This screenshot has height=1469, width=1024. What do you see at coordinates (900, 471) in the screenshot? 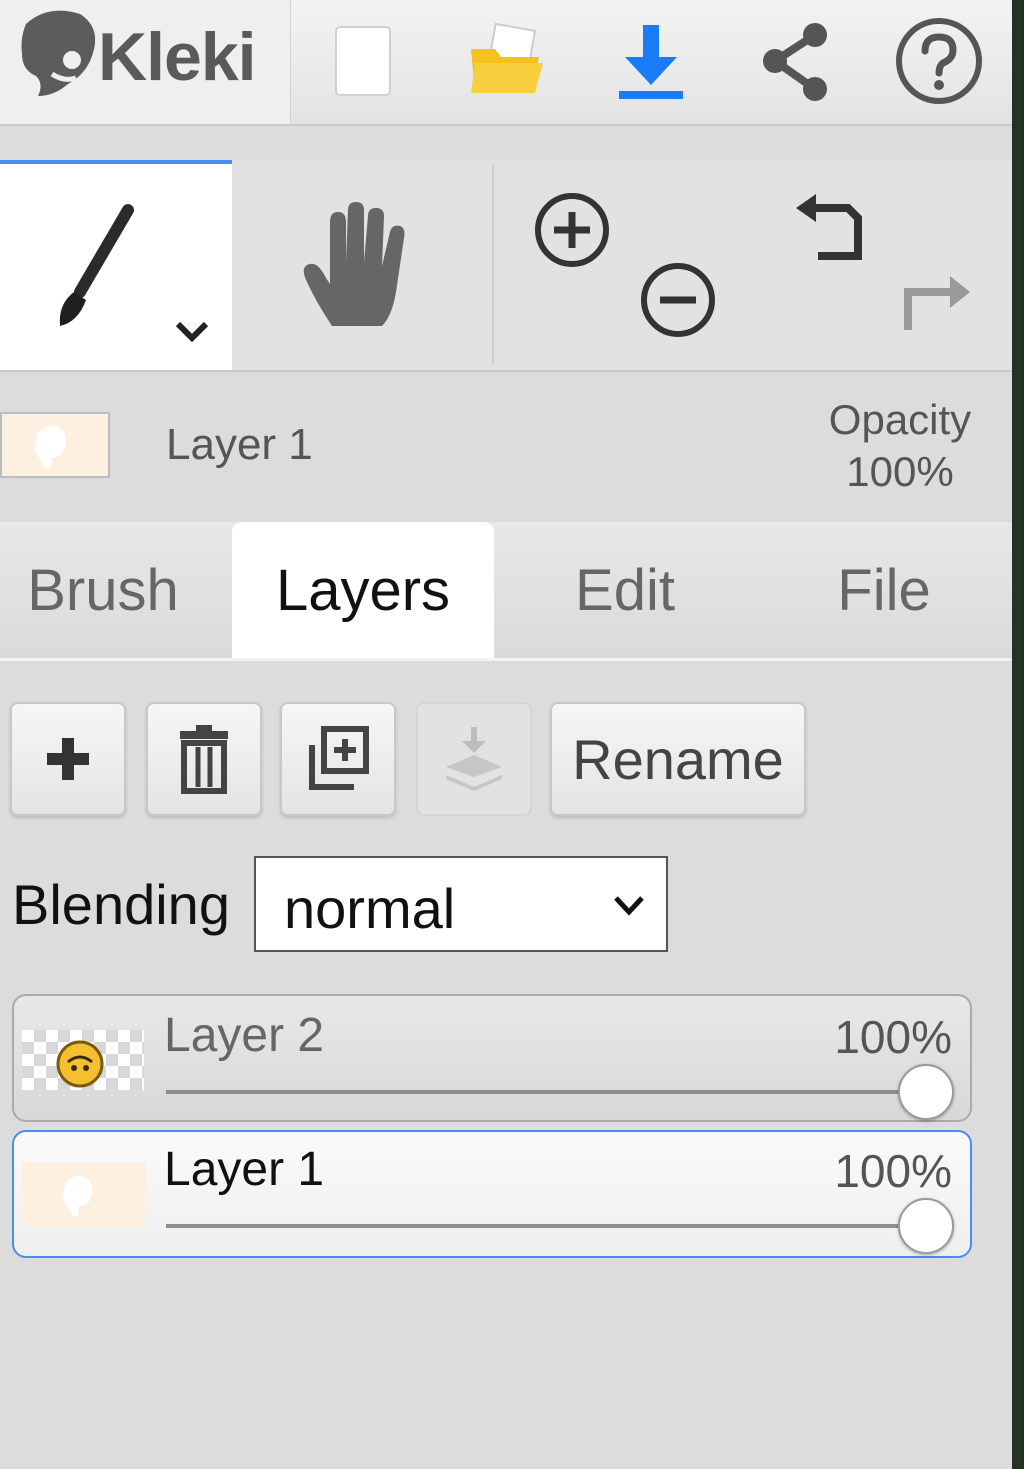
I see `opacity-value: 100%` at bounding box center [900, 471].